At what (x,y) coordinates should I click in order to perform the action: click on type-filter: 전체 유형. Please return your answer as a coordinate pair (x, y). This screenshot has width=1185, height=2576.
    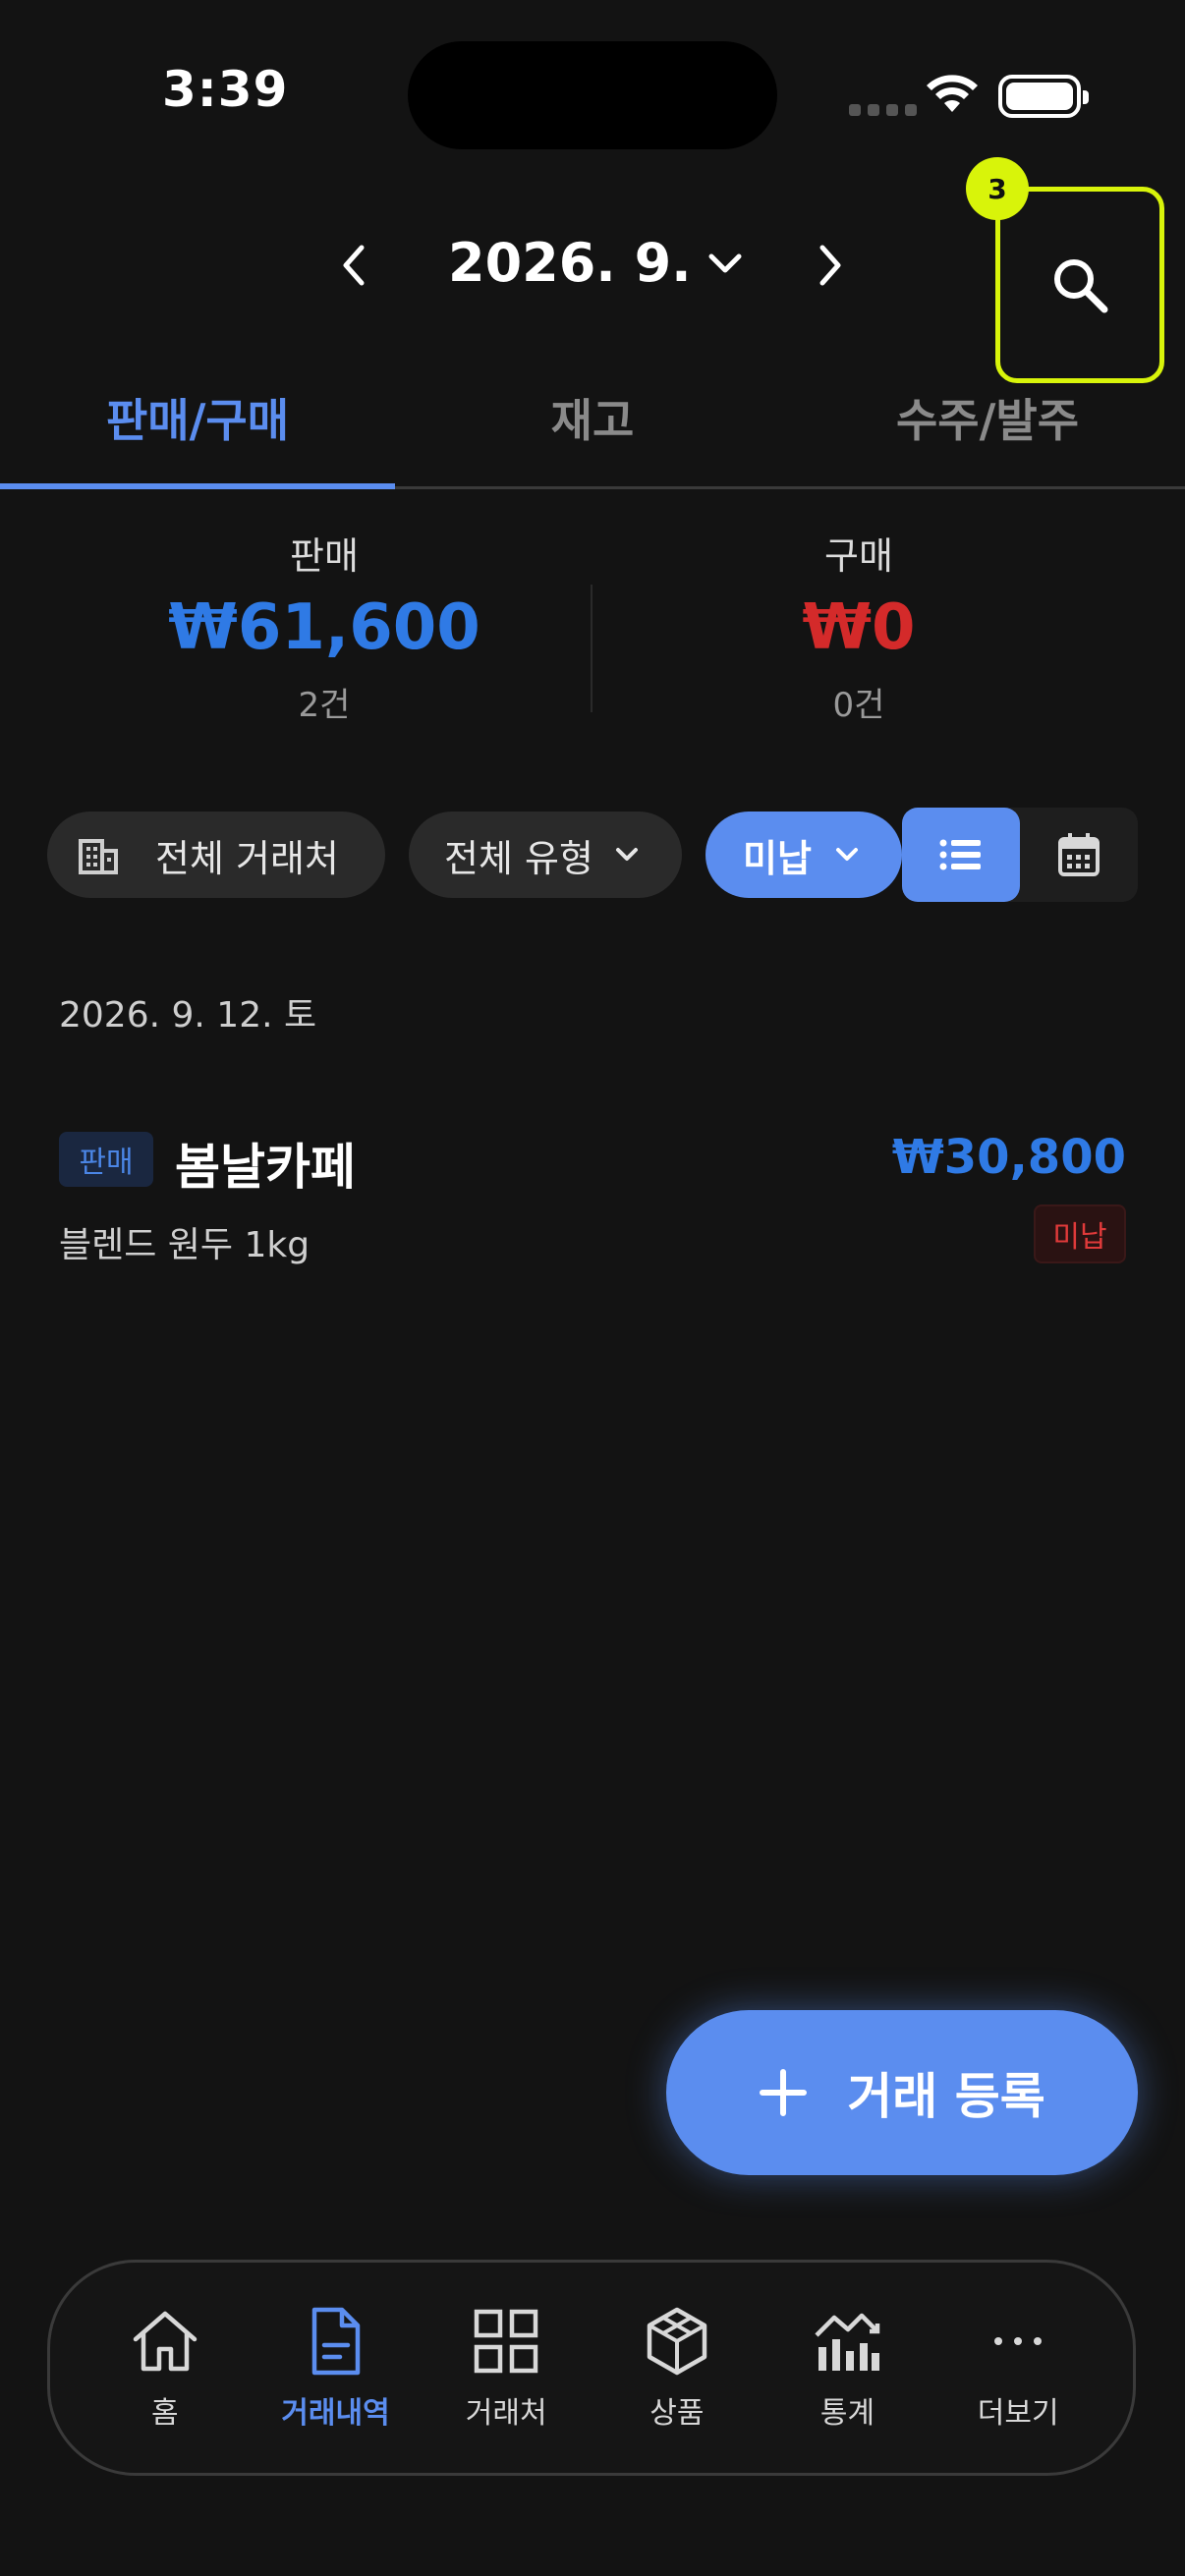
    Looking at the image, I should click on (546, 855).